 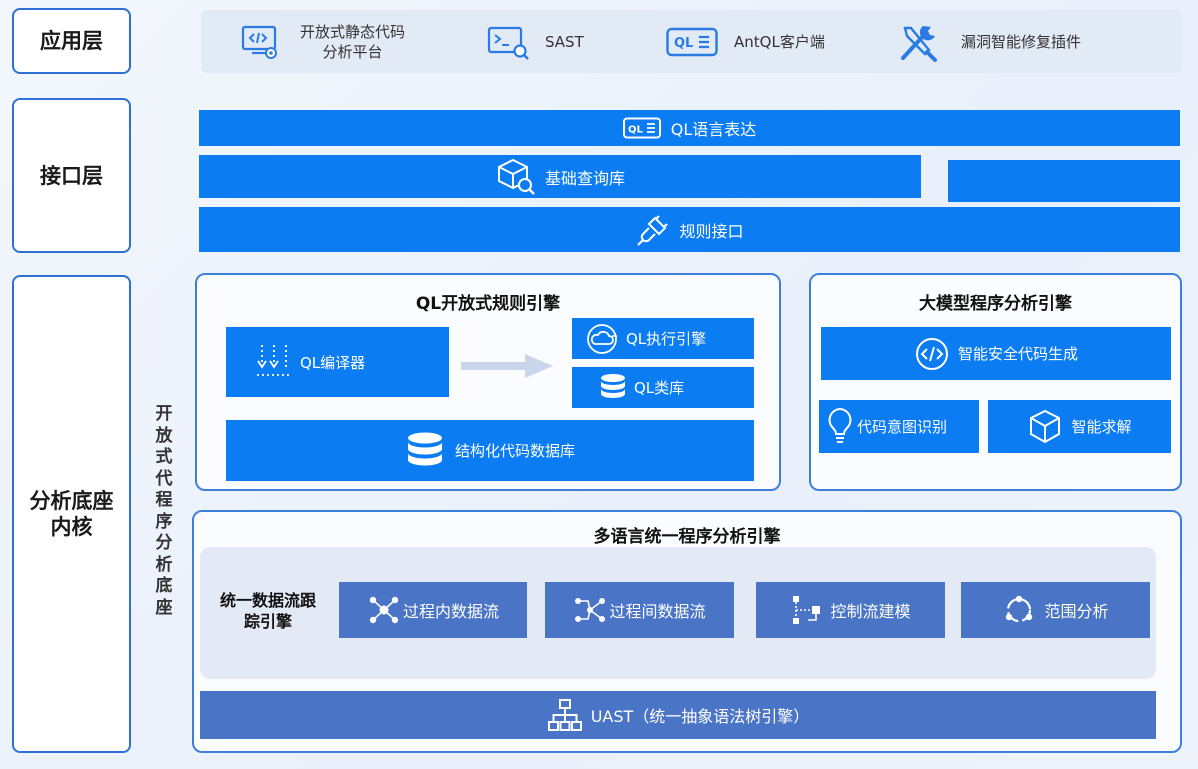 What do you see at coordinates (353, 42) in the screenshot?
I see `app-item-label: 开放式静态代码 分析平台` at bounding box center [353, 42].